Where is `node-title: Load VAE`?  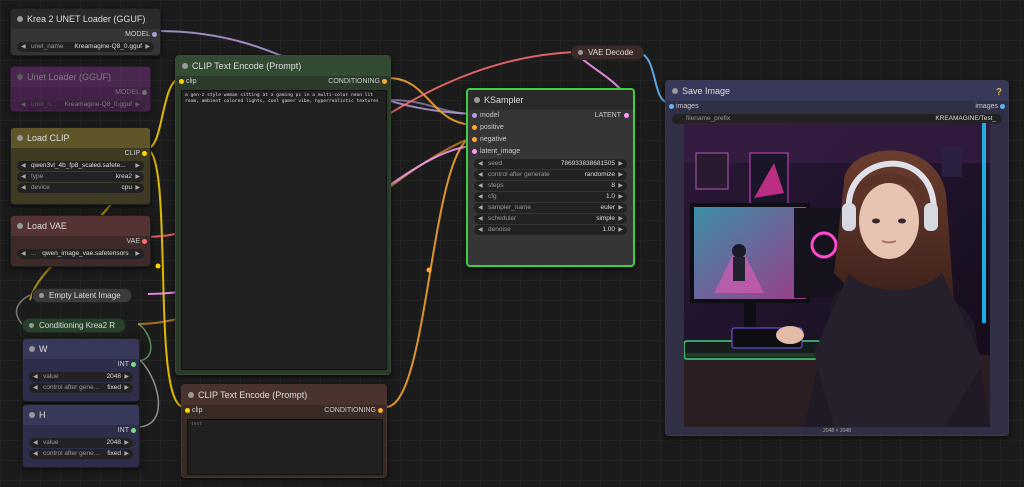
node-title: Load VAE is located at coordinates (80, 226).